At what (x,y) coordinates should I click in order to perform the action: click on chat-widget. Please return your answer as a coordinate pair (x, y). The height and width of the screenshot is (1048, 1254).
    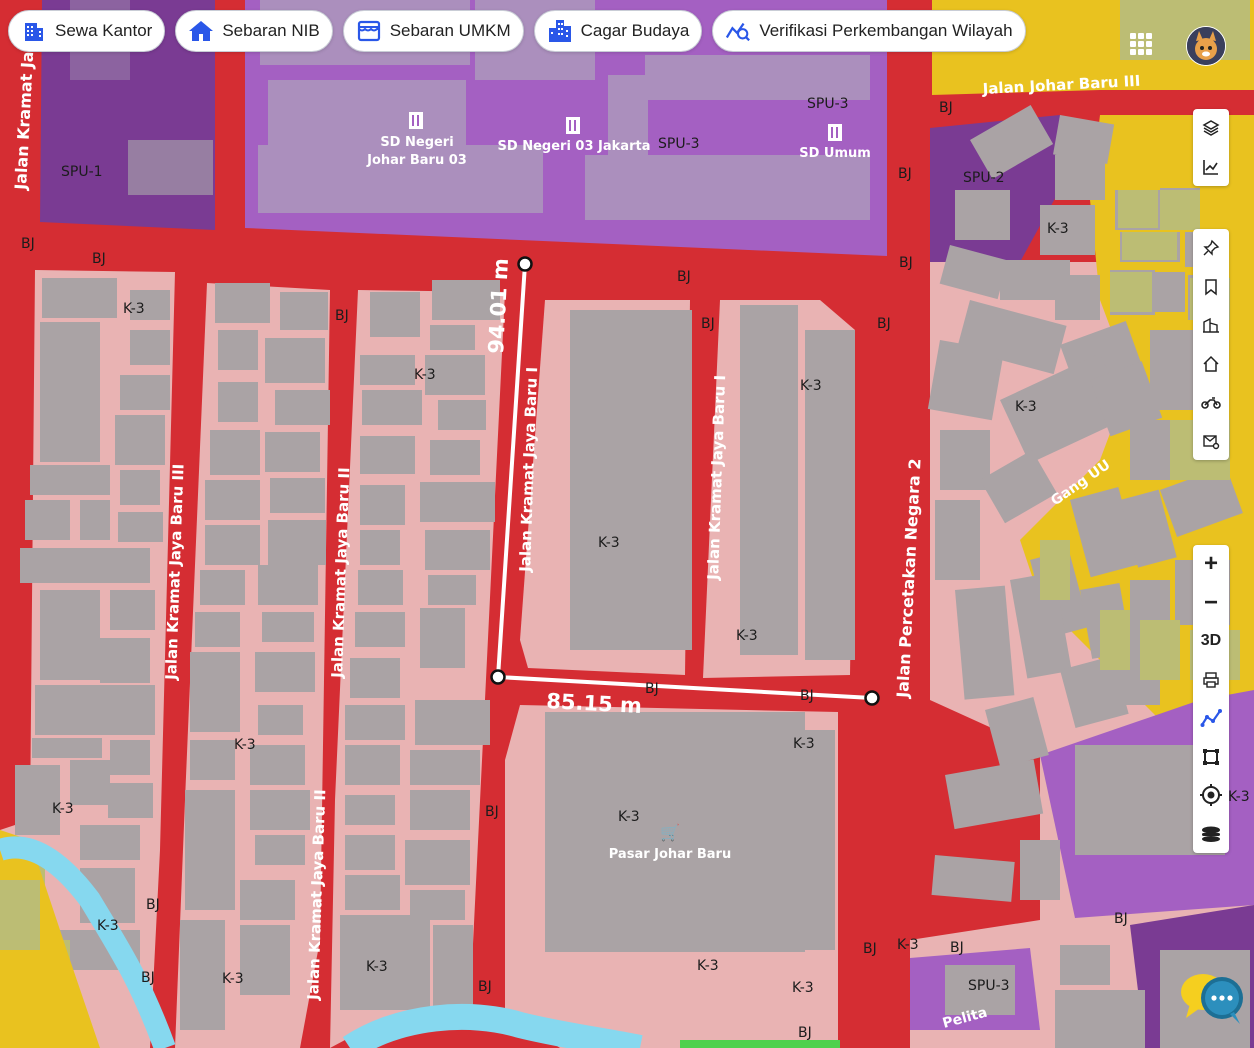
    Looking at the image, I should click on (1213, 998).